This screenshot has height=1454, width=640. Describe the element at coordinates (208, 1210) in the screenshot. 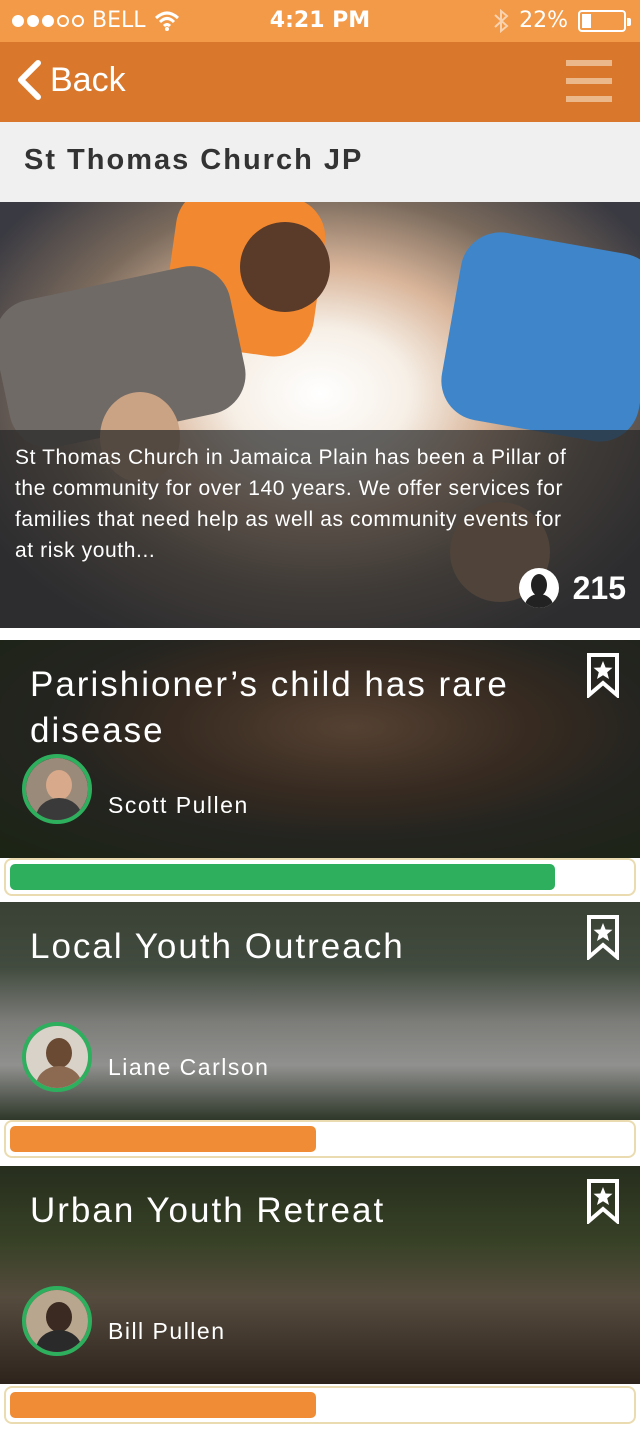

I see `card-title: Urban Youth Retreat` at that location.